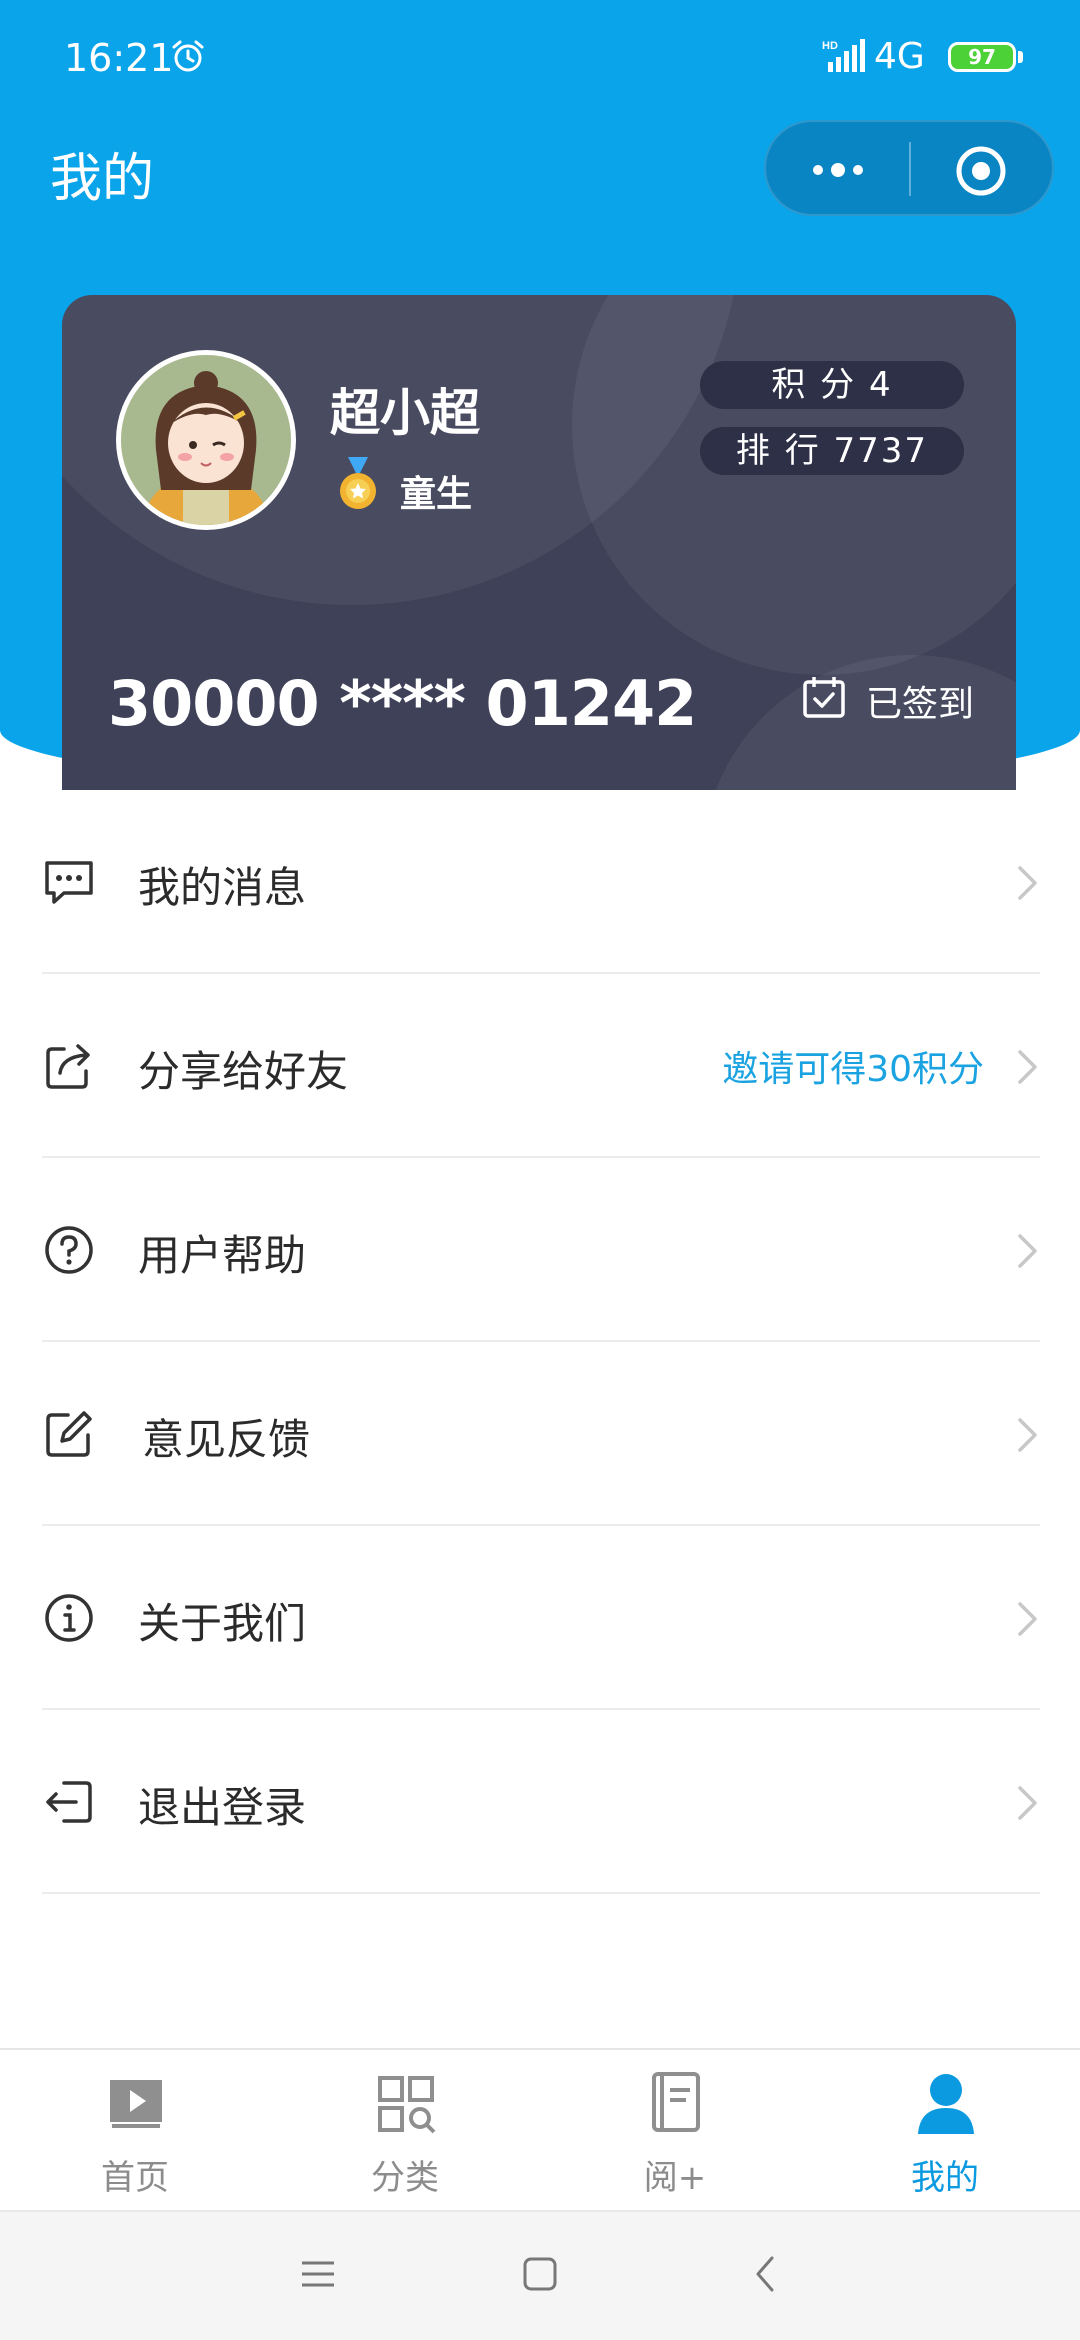 The width and height of the screenshot is (1080, 2340). I want to click on battery-tip, so click(1020, 57).